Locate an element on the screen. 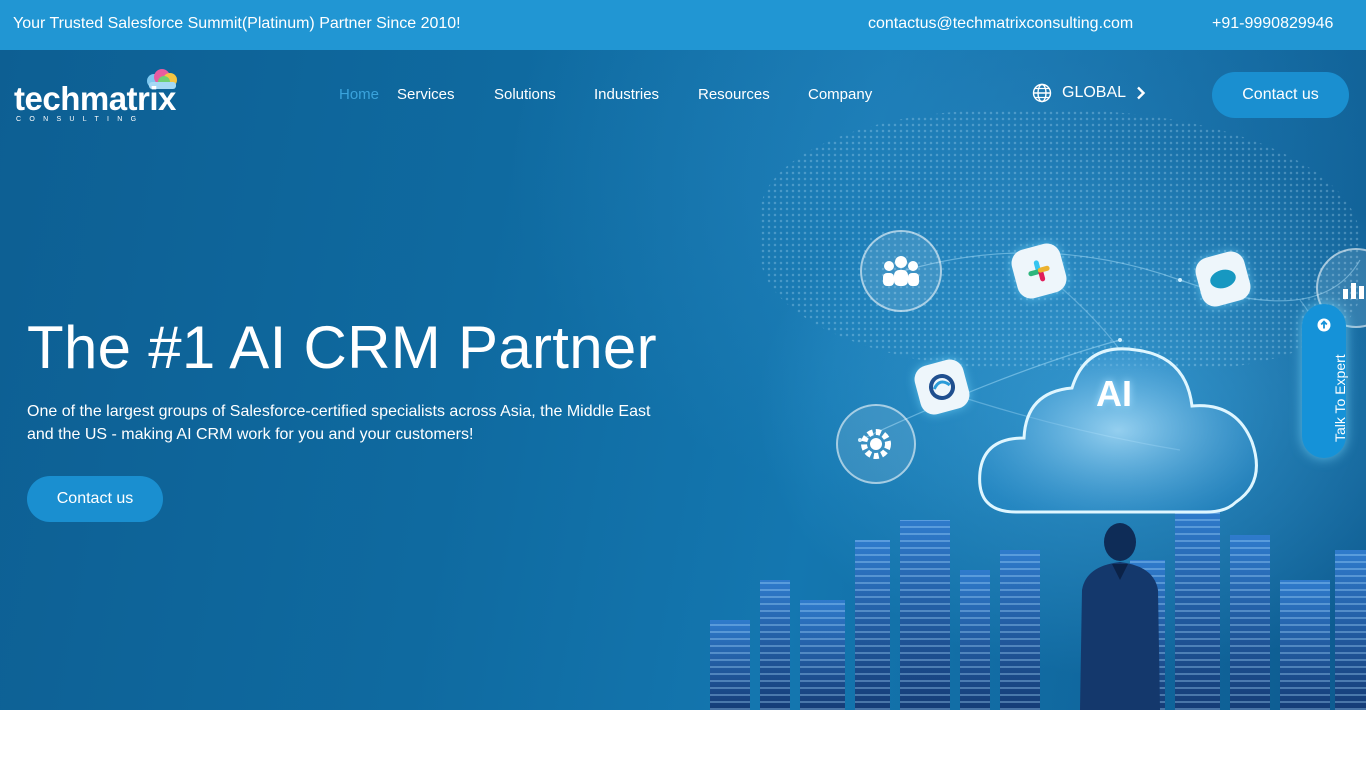 The height and width of the screenshot is (768, 1366). businessman-silhouette is located at coordinates (1120, 616).